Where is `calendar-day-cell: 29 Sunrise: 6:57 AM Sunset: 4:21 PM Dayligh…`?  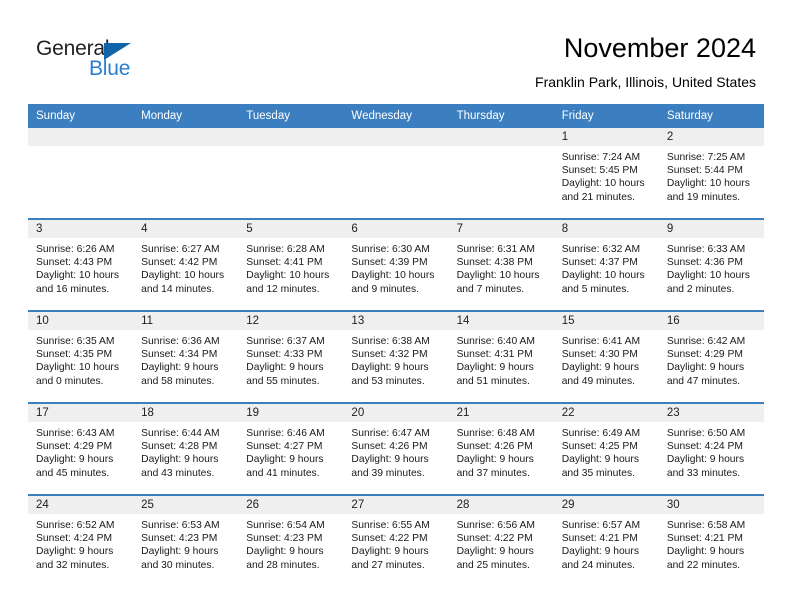 calendar-day-cell: 29 Sunrise: 6:57 AM Sunset: 4:21 PM Dayligh… is located at coordinates (606, 540).